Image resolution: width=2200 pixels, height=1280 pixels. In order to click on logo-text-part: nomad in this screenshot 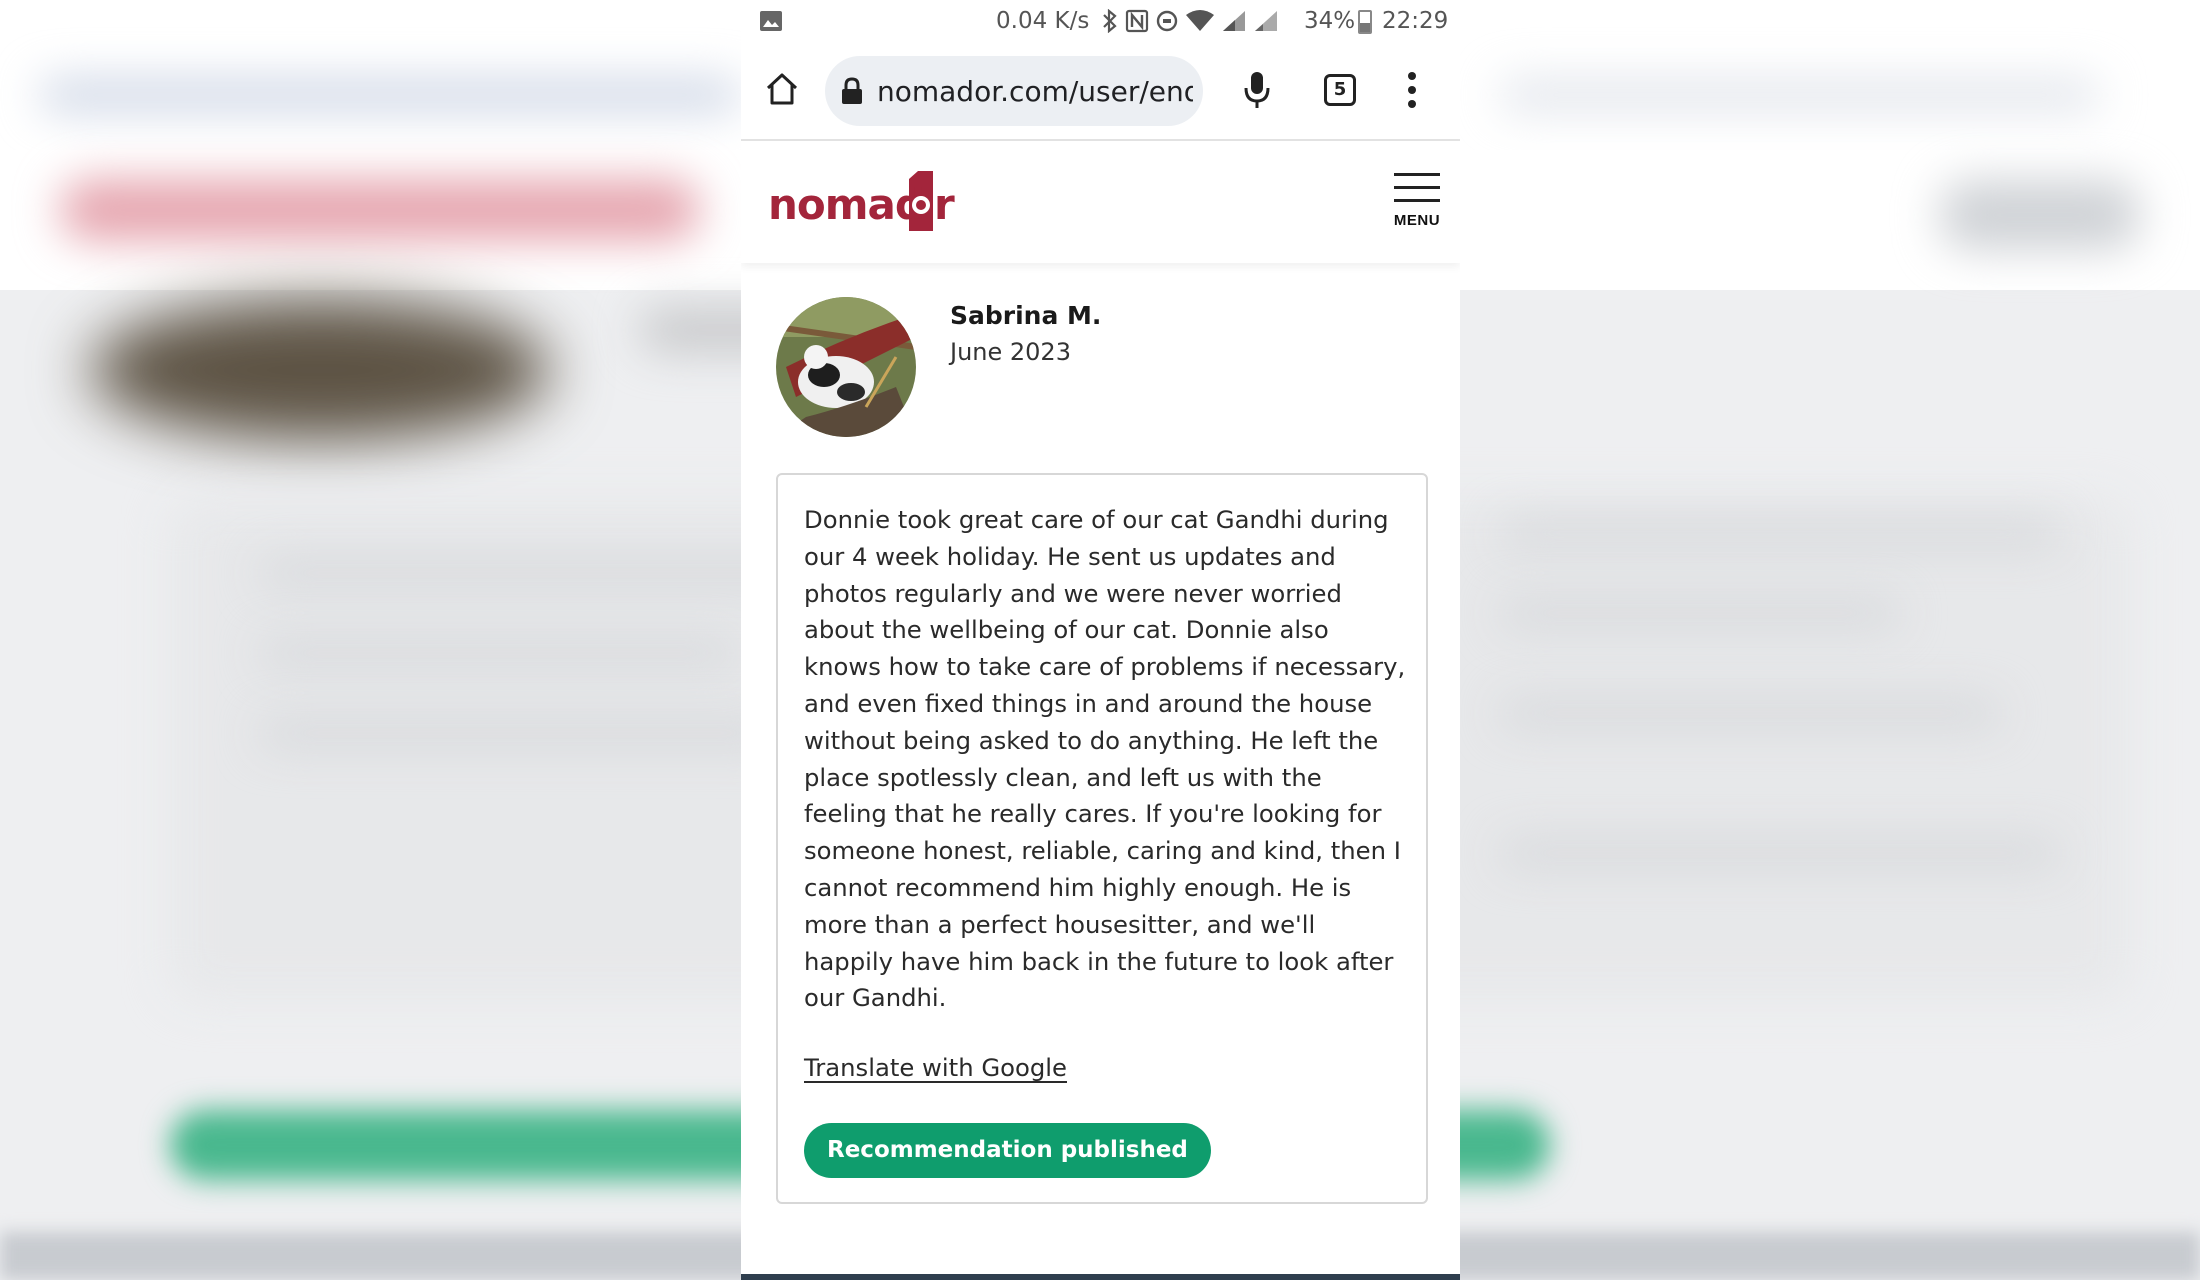, I will do `click(846, 204)`.